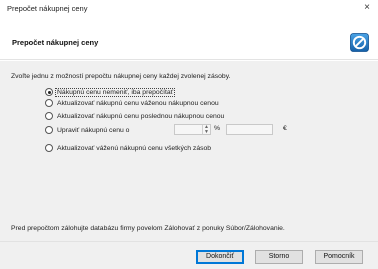 This screenshot has height=269, width=378. Describe the element at coordinates (220, 257) in the screenshot. I see `finish-button: Dokončiť` at that location.